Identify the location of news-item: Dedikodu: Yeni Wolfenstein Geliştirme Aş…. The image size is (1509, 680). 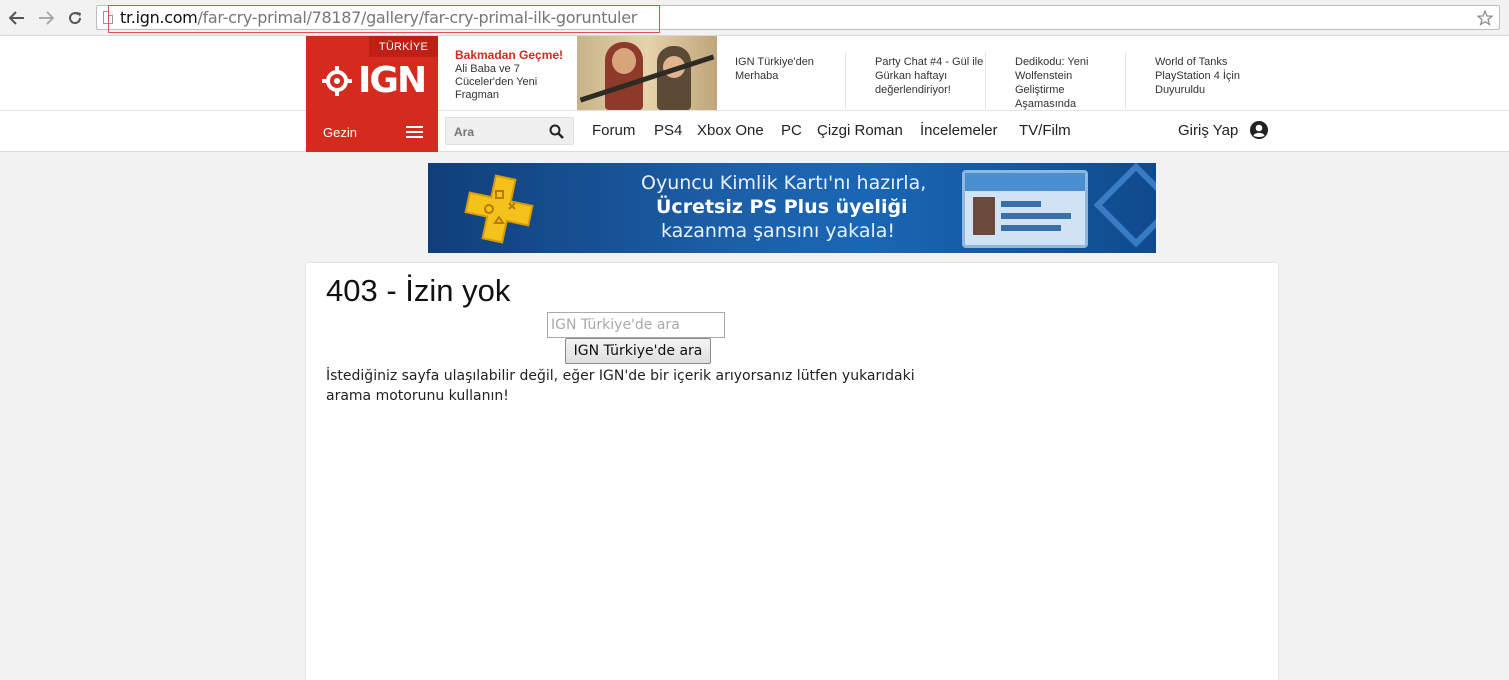
(1065, 83).